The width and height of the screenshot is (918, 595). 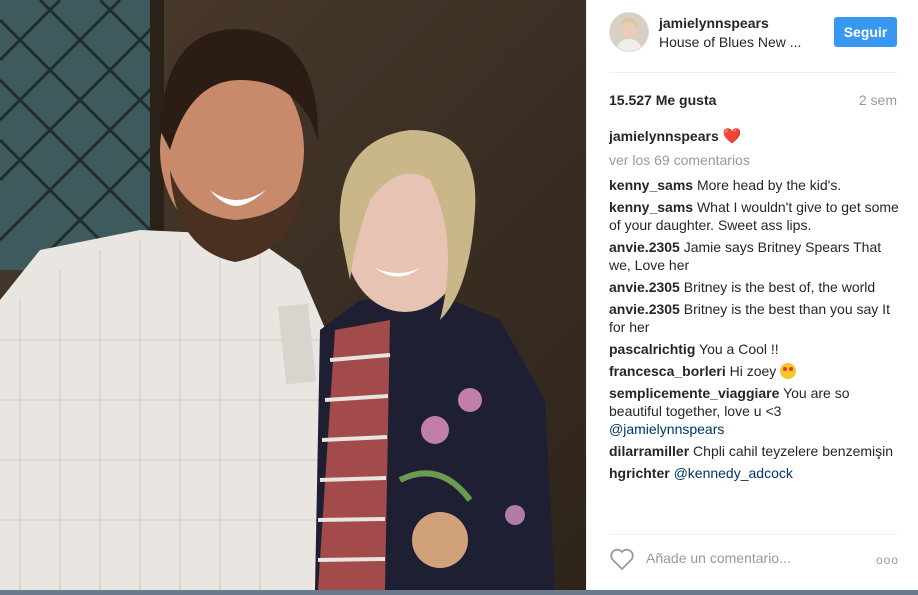 What do you see at coordinates (739, 349) in the screenshot?
I see `comment-text: You a Cool !!` at bounding box center [739, 349].